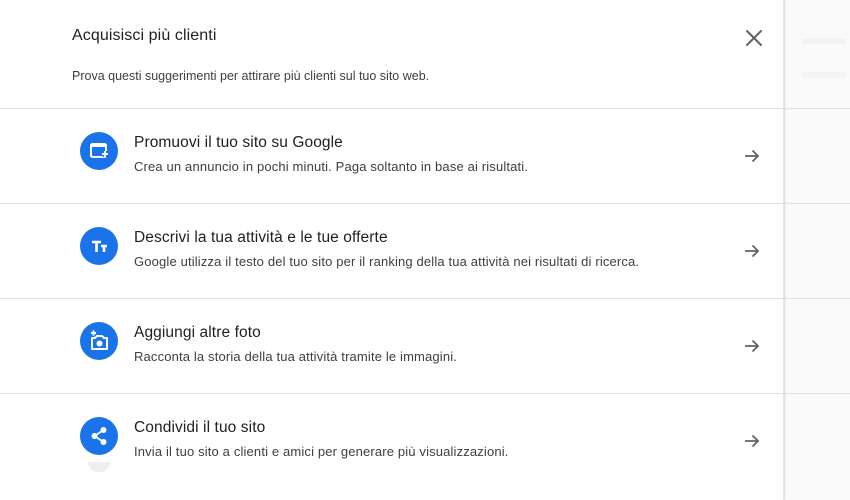 This screenshot has width=850, height=500. I want to click on close-button, so click(754, 38).